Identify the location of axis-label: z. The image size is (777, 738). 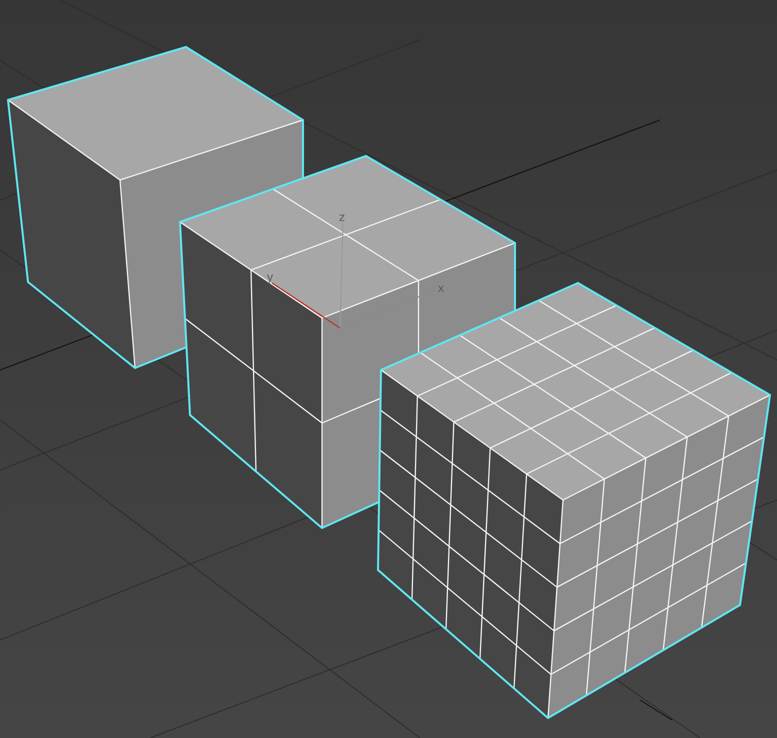
(342, 217).